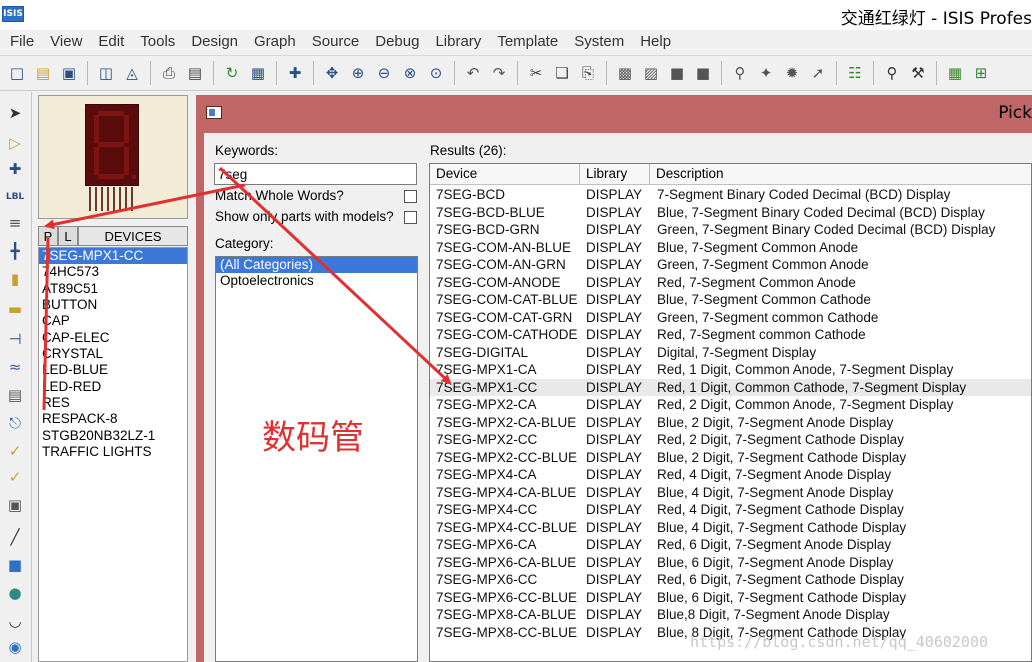 The width and height of the screenshot is (1032, 662). I want to click on pan-icon: ✥, so click(332, 73).